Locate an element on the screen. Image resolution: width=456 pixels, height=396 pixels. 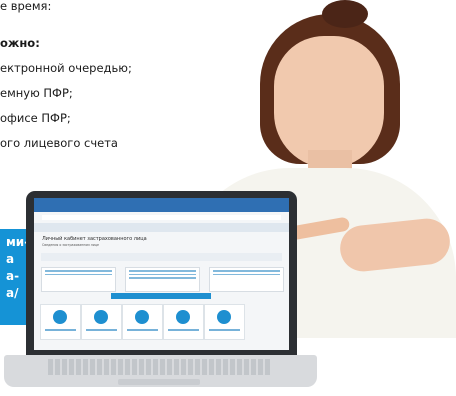
text-line-3: ектронной очередью; is located at coordinates (66, 68).